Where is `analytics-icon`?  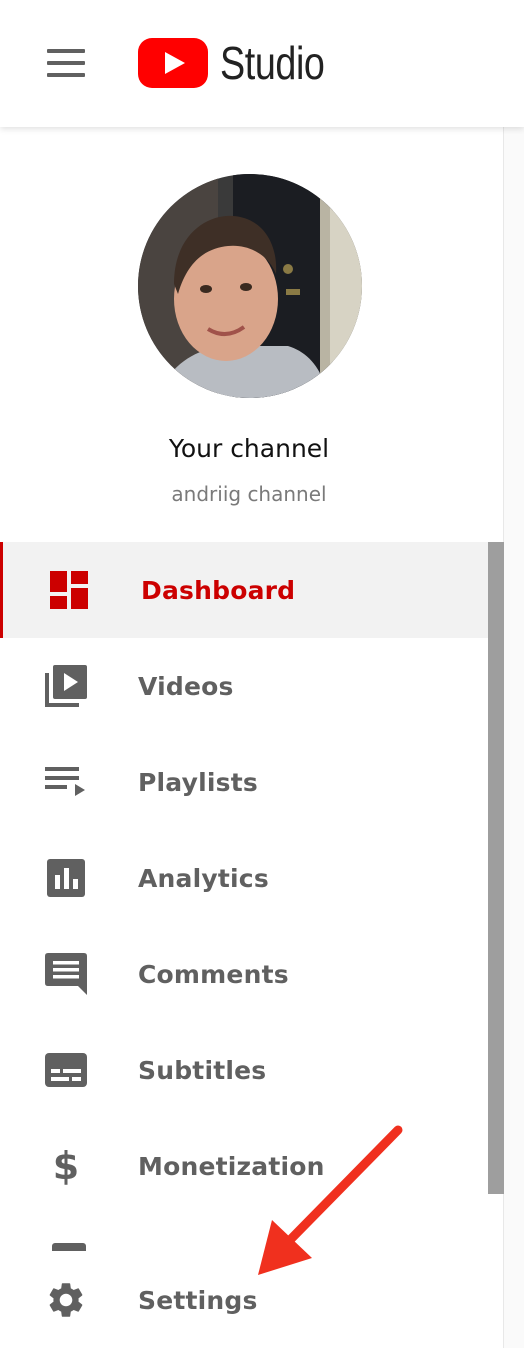 analytics-icon is located at coordinates (66, 878).